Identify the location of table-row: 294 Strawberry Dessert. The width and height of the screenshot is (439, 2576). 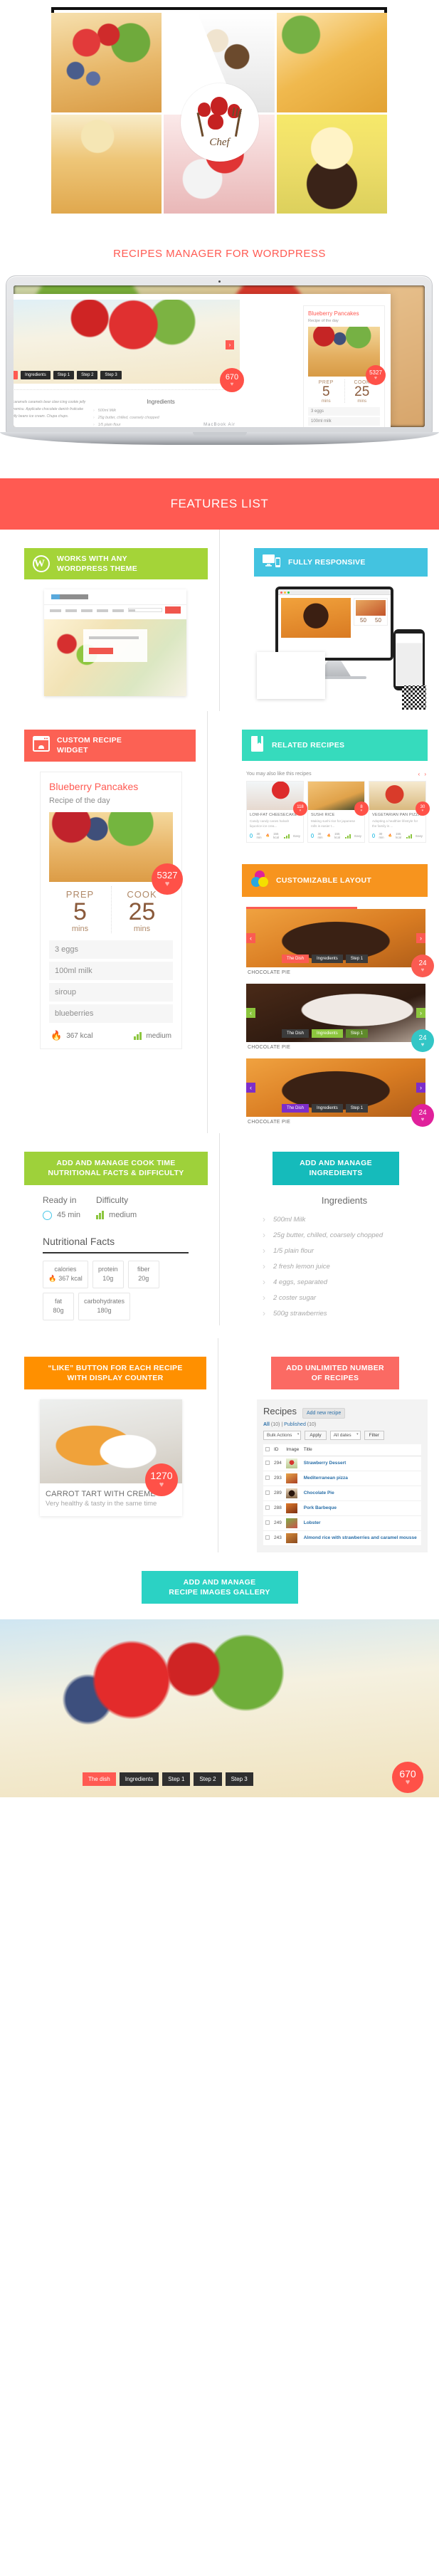
(342, 1463).